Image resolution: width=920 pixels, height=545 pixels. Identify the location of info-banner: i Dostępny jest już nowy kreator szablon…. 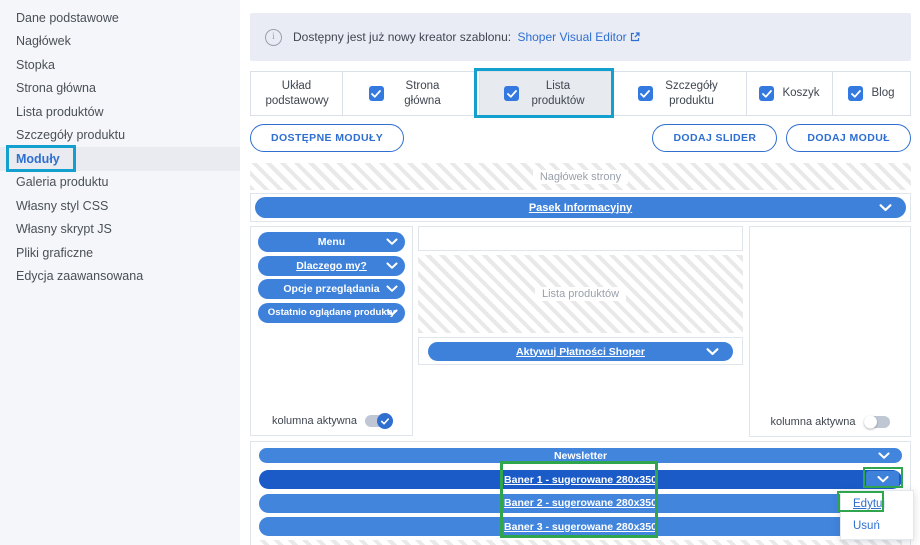
(580, 37).